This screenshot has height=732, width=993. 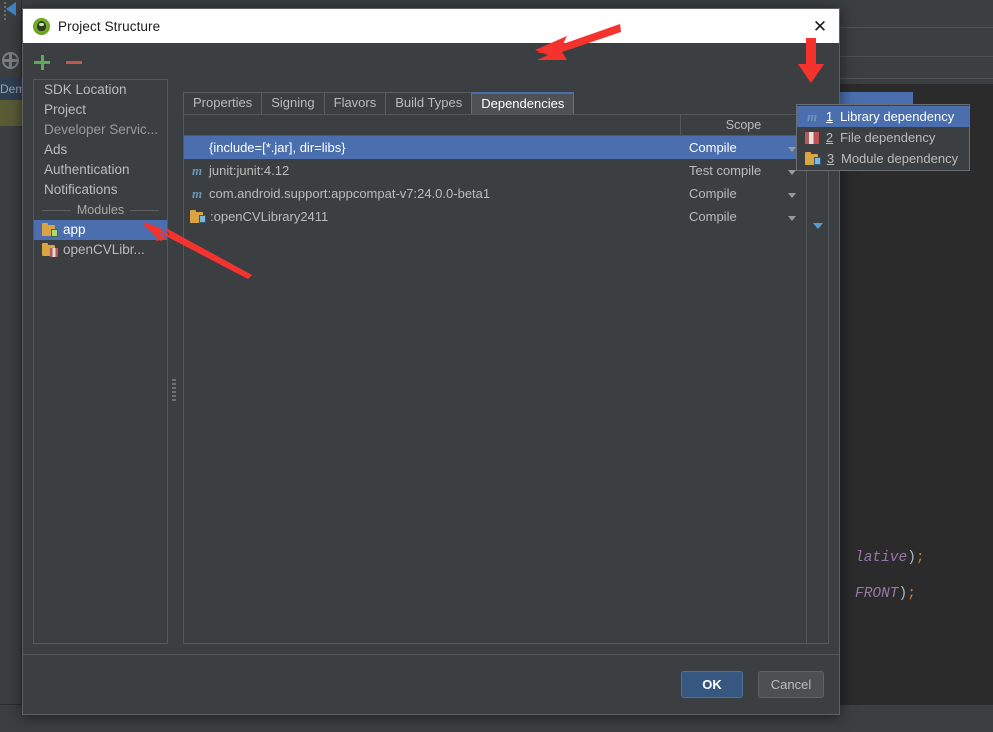 What do you see at coordinates (432, 147) in the screenshot?
I see `dependency-name-cell: {include=[*.jar], dir=libs}` at bounding box center [432, 147].